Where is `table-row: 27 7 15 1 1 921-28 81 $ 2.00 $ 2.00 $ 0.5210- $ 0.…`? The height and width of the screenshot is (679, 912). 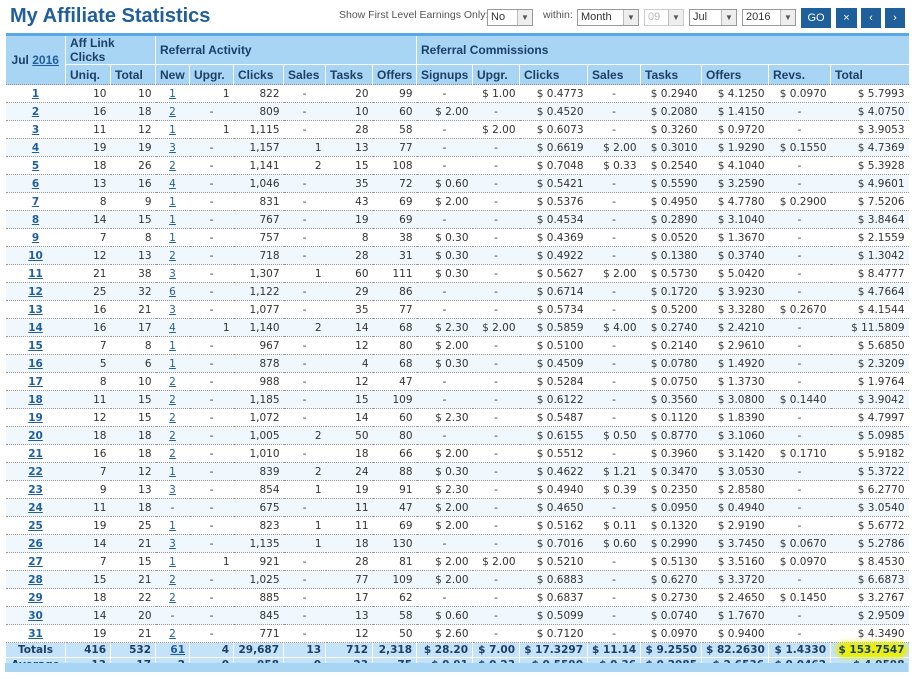 table-row: 27 7 15 1 1 921-28 81 $ 2.00 $ 2.00 $ 0.5210- $ 0.… is located at coordinates (457, 561).